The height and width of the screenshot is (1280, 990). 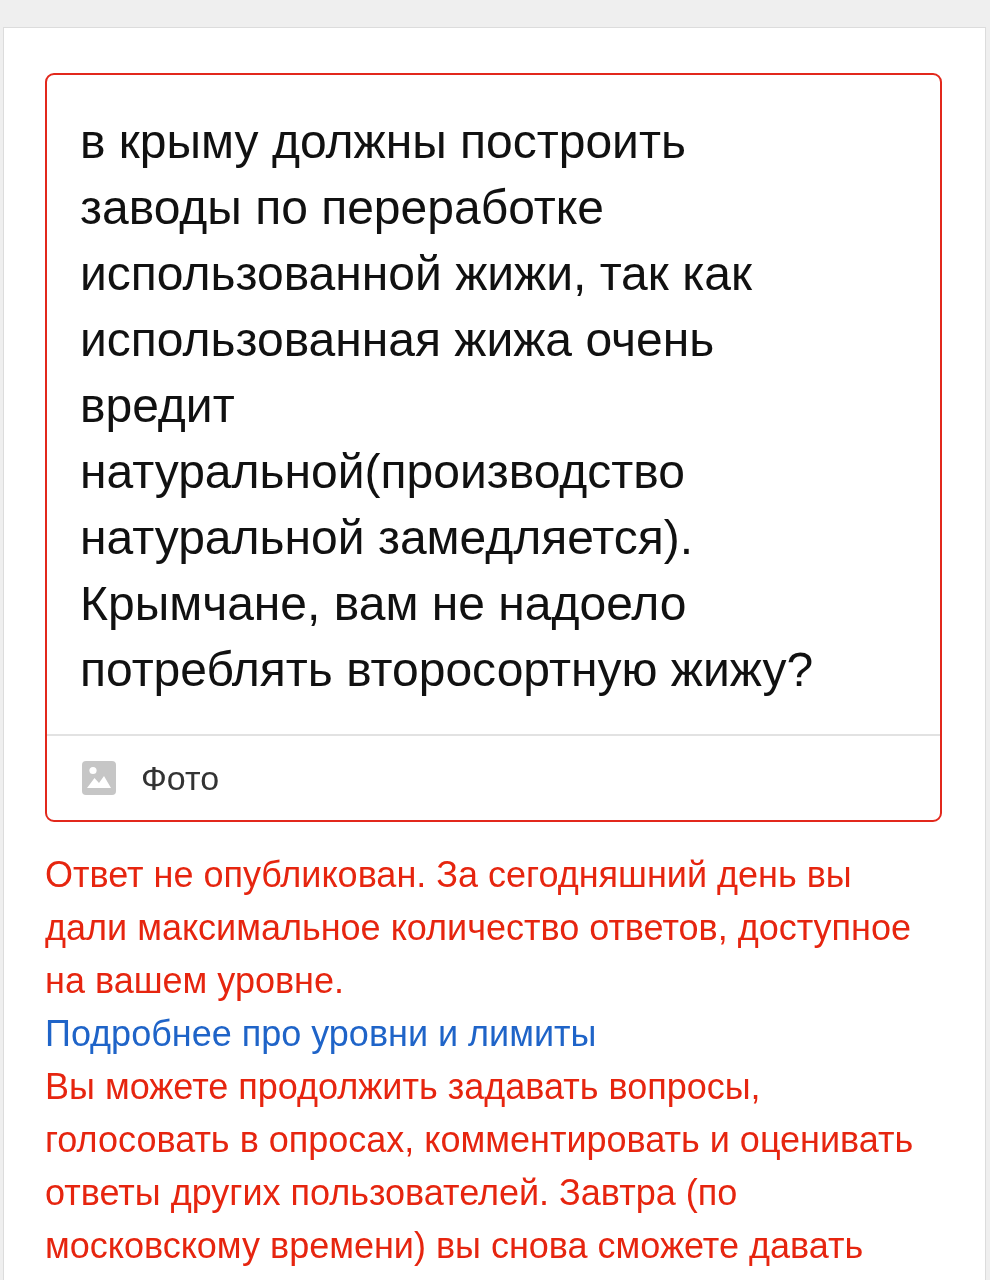 I want to click on photo-button: Фото, so click(x=151, y=778).